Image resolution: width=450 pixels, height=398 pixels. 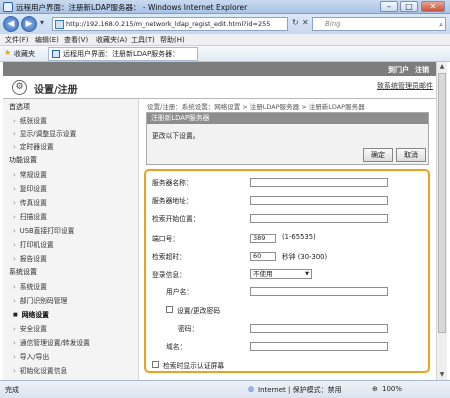 I want to click on recent-pages-icon: ▾, so click(x=42, y=22).